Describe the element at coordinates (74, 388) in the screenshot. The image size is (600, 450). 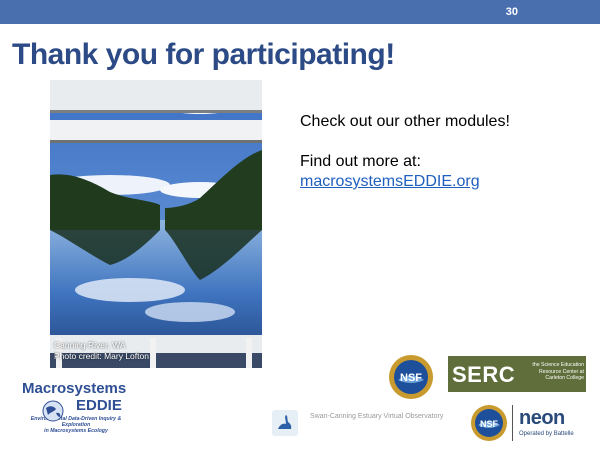
I see `eddie-logo-line1: Macrosystems` at that location.